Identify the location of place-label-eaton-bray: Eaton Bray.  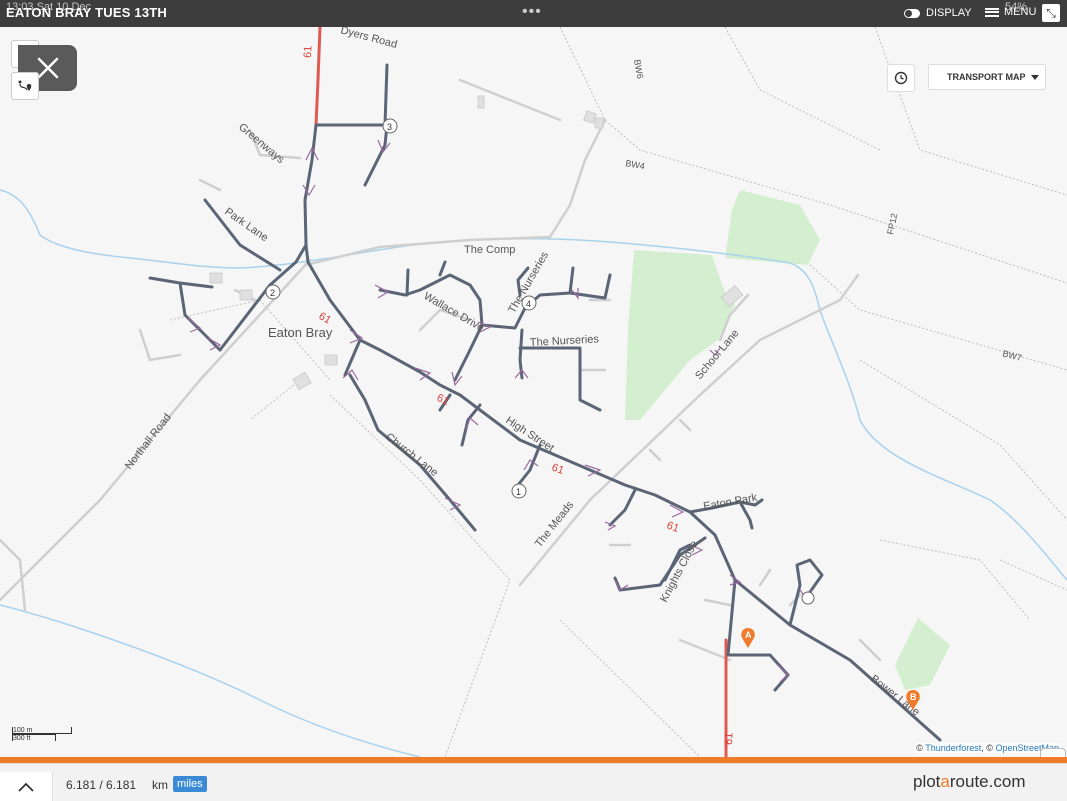
(300, 332).